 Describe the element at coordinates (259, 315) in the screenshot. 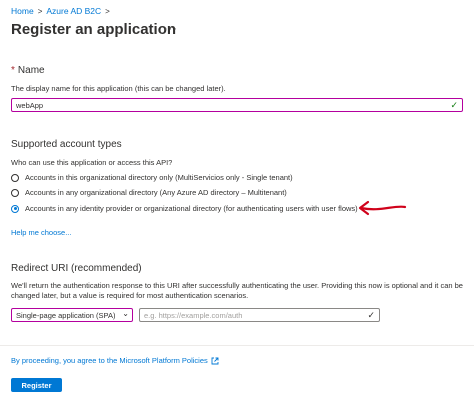

I see `redirect-uri-input: e.g. https://example.com/auth ✓` at that location.